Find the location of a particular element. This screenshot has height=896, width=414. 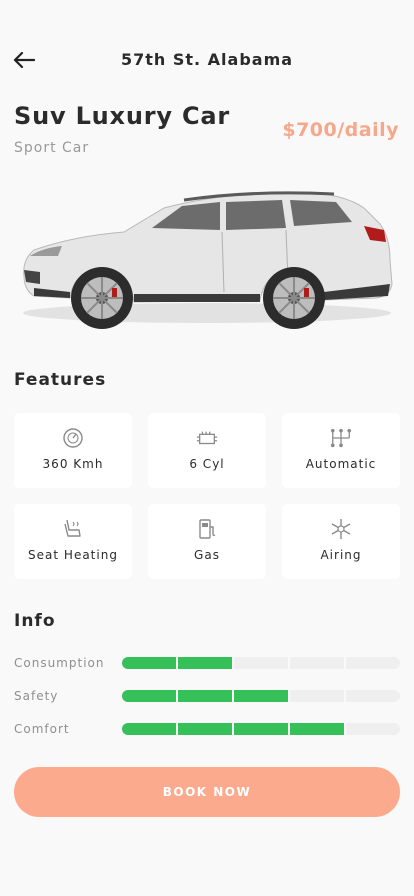

info-heading: Info is located at coordinates (35, 621).